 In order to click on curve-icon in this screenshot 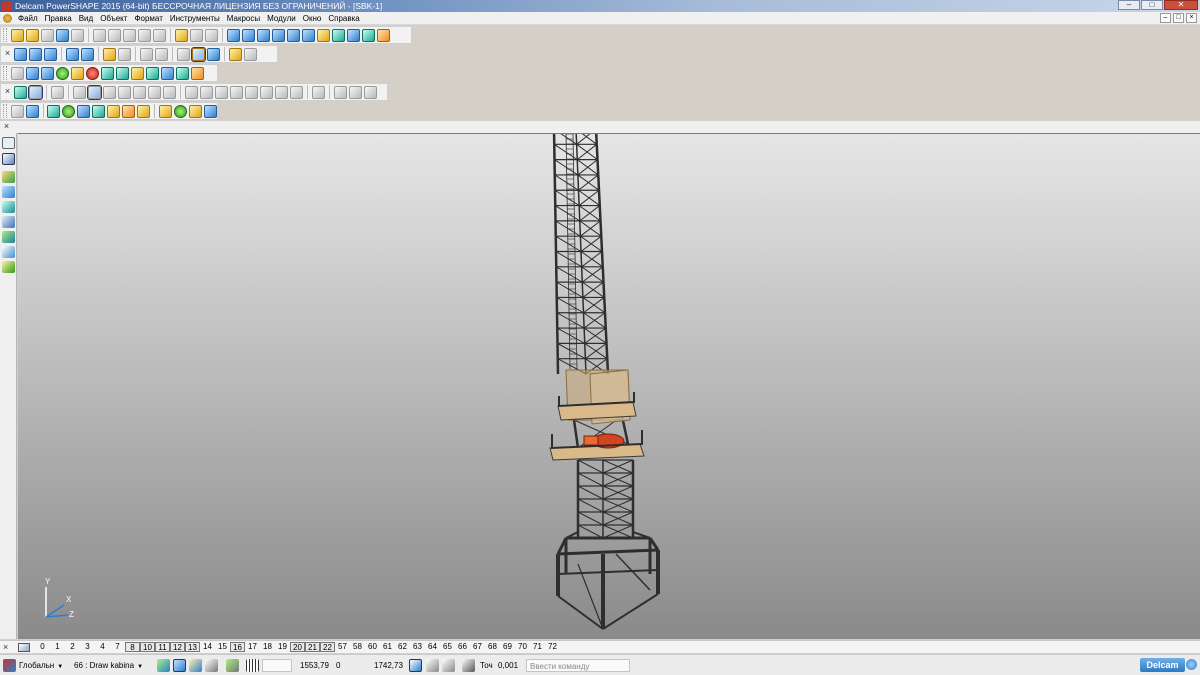, I will do `click(293, 35)`.